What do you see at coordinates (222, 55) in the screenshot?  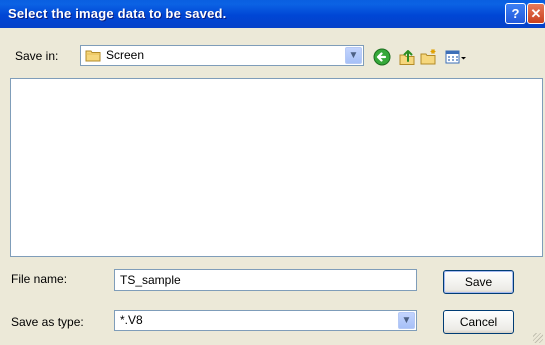 I see `save-in-dropdown: Screen ▼` at bounding box center [222, 55].